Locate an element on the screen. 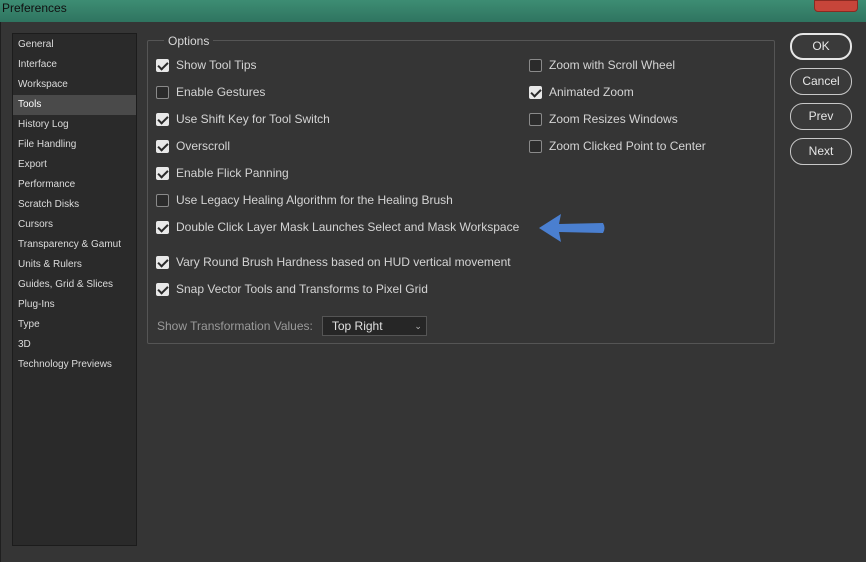  option-animated-zoom: Animated Zoom is located at coordinates (581, 92).